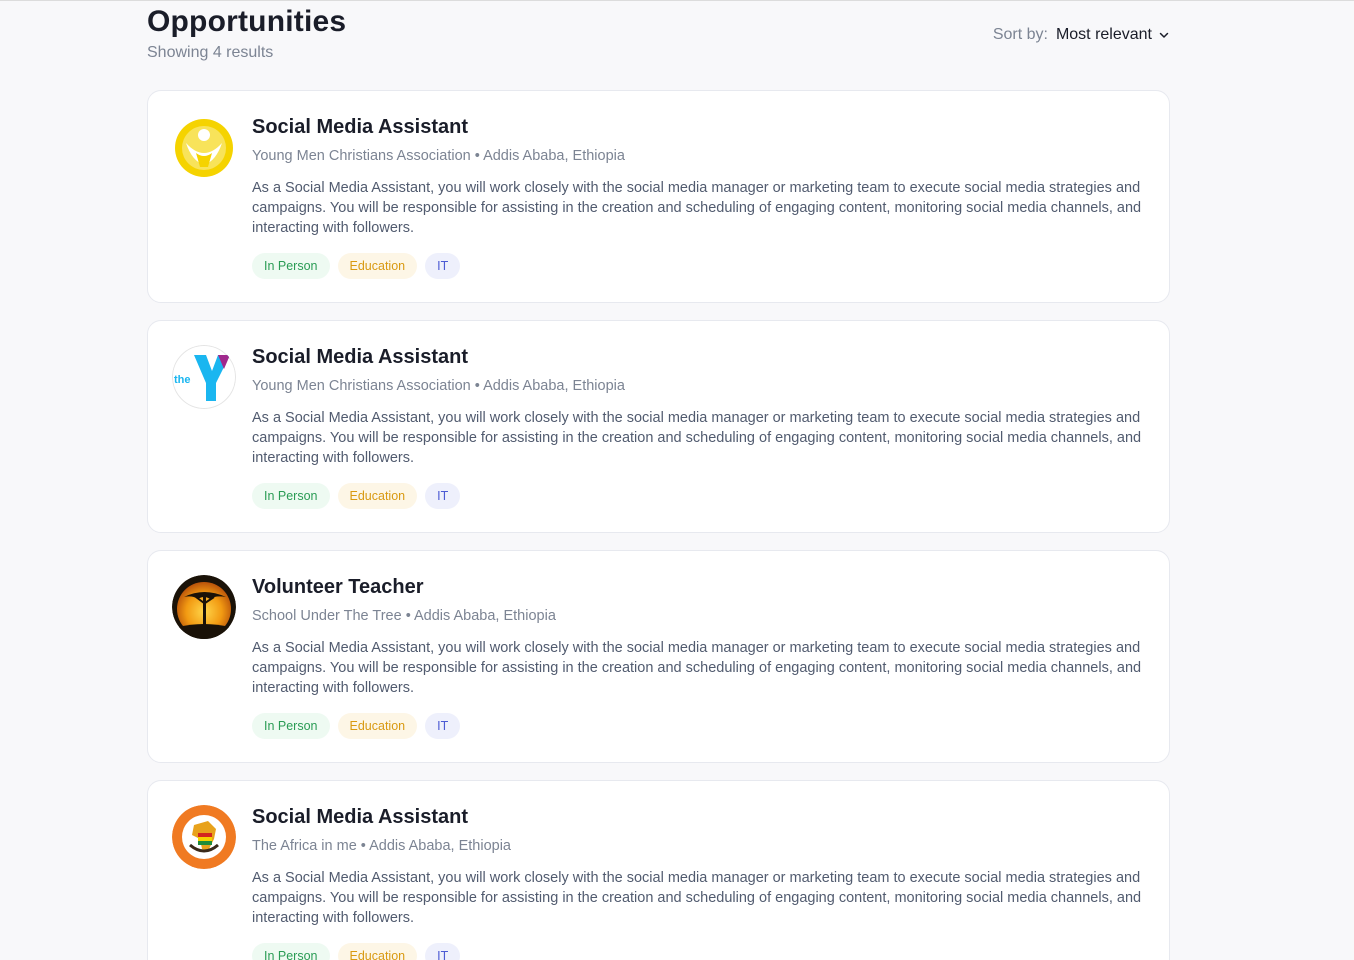 The image size is (1354, 960). I want to click on organization-name: School Under The Tree, so click(327, 616).